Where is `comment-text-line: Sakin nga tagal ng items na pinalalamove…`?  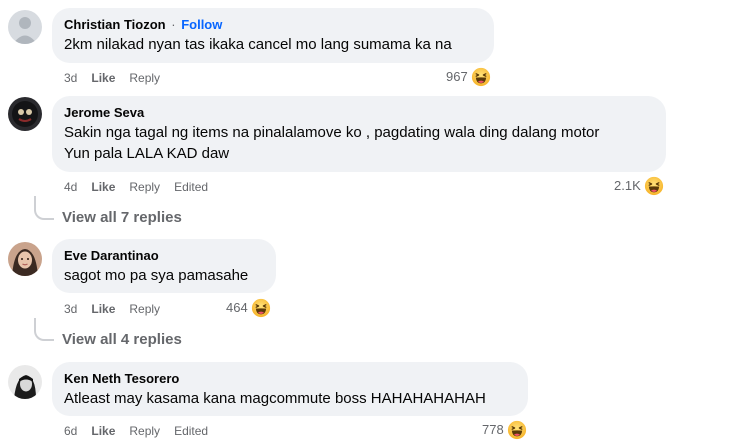 comment-text-line: Sakin nga tagal ng items na pinalalamove… is located at coordinates (332, 132).